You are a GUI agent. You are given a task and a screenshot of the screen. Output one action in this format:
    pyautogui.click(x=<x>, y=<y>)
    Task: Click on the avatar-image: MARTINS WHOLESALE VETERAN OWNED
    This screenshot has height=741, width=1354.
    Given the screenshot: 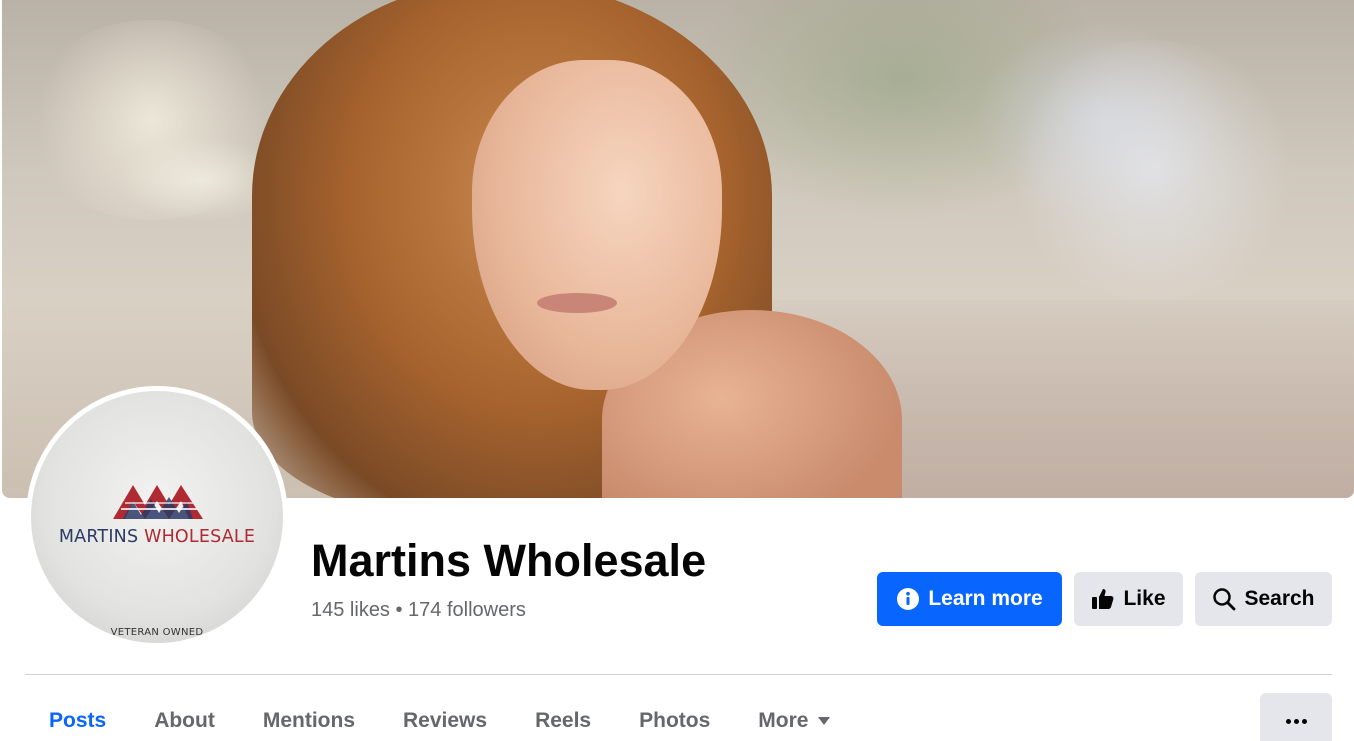 What is the action you would take?
    pyautogui.click(x=157, y=517)
    